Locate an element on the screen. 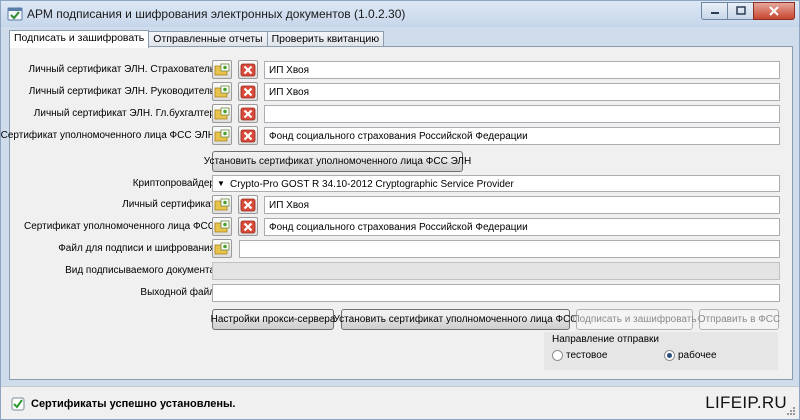 The height and width of the screenshot is (420, 800). send-fss-button: Отправить в ФСС is located at coordinates (739, 319).